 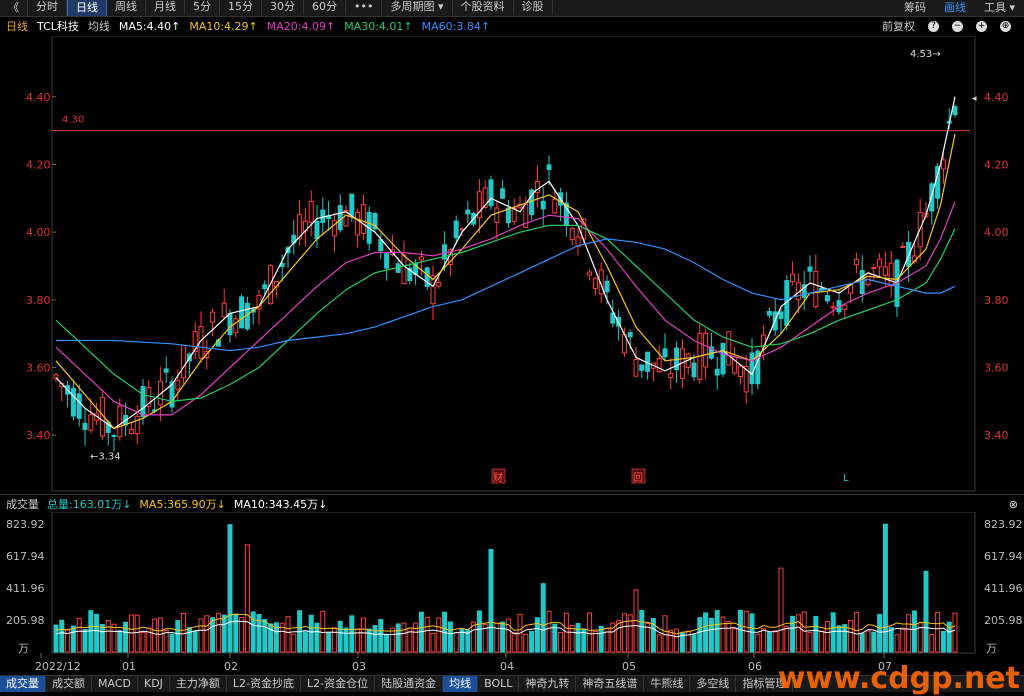 I want to click on tab-4: 5分, so click(x=202, y=7).